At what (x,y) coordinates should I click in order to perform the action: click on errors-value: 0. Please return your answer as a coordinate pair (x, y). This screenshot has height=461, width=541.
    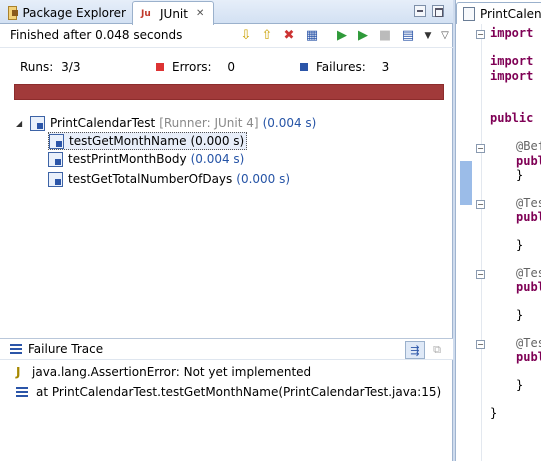
    Looking at the image, I should click on (231, 67).